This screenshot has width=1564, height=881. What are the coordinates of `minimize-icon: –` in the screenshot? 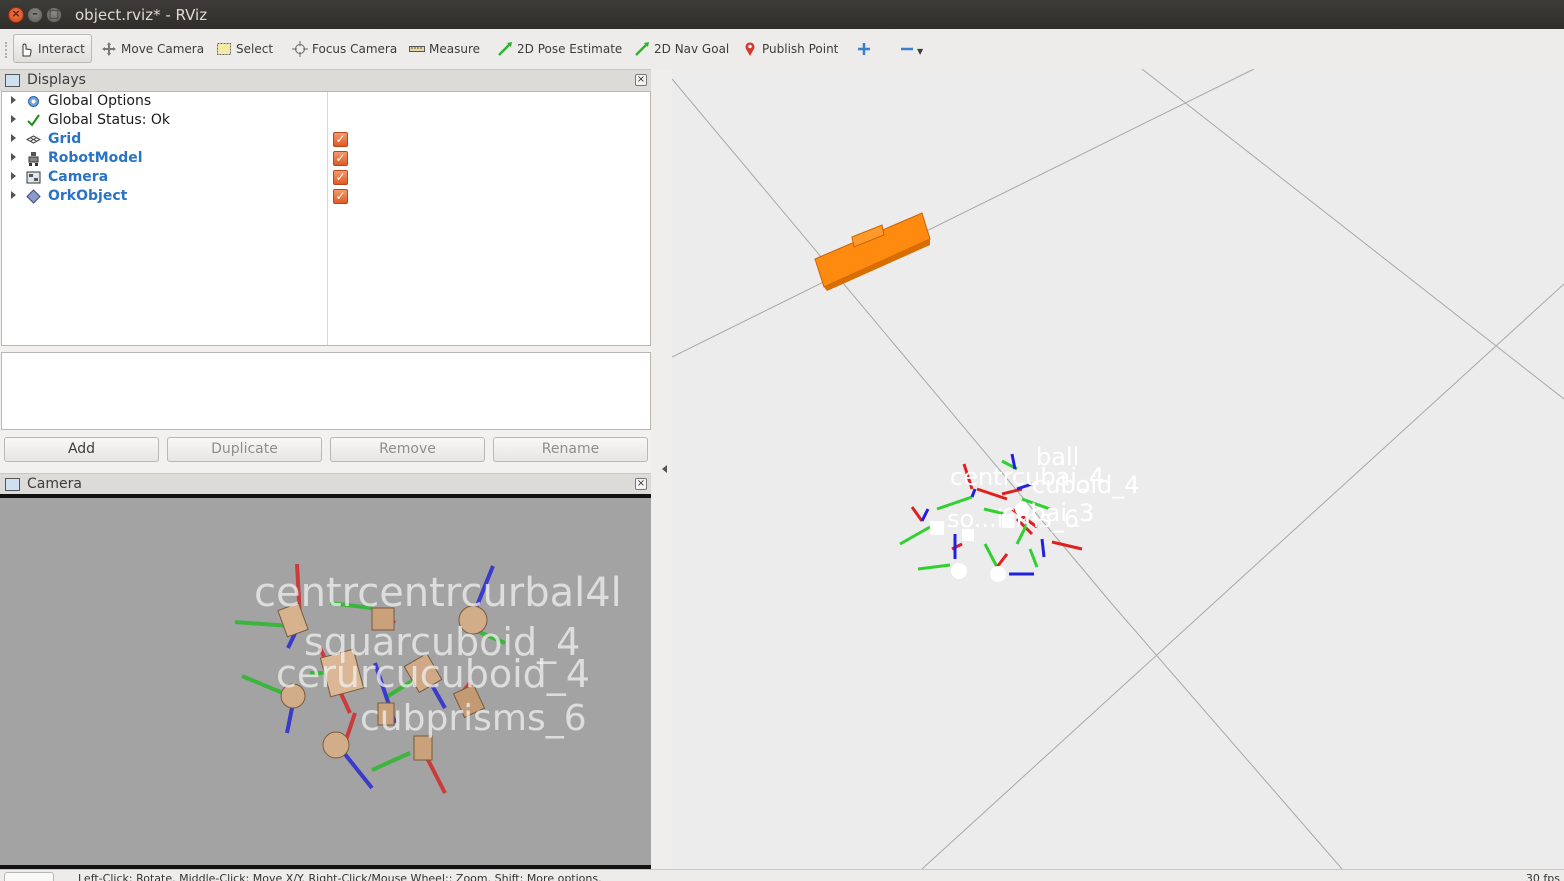 It's located at (35, 13).